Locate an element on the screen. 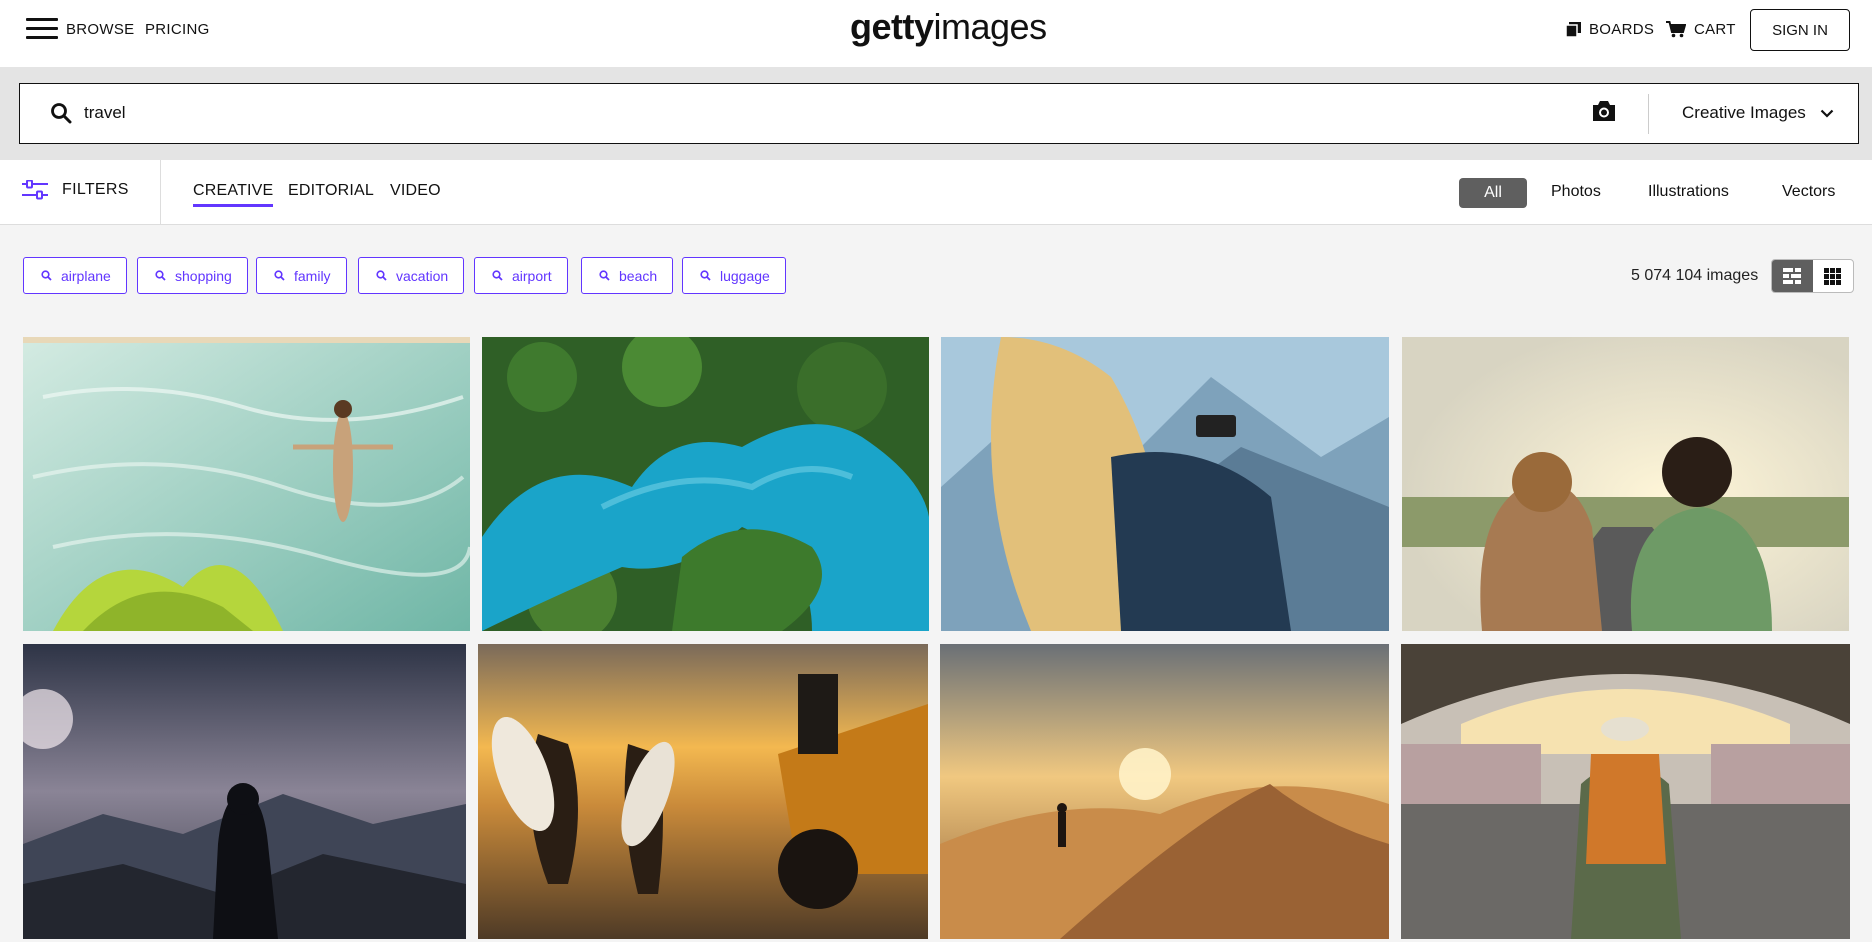 The height and width of the screenshot is (942, 1872). image-type-label: Creative Images is located at coordinates (1744, 112).